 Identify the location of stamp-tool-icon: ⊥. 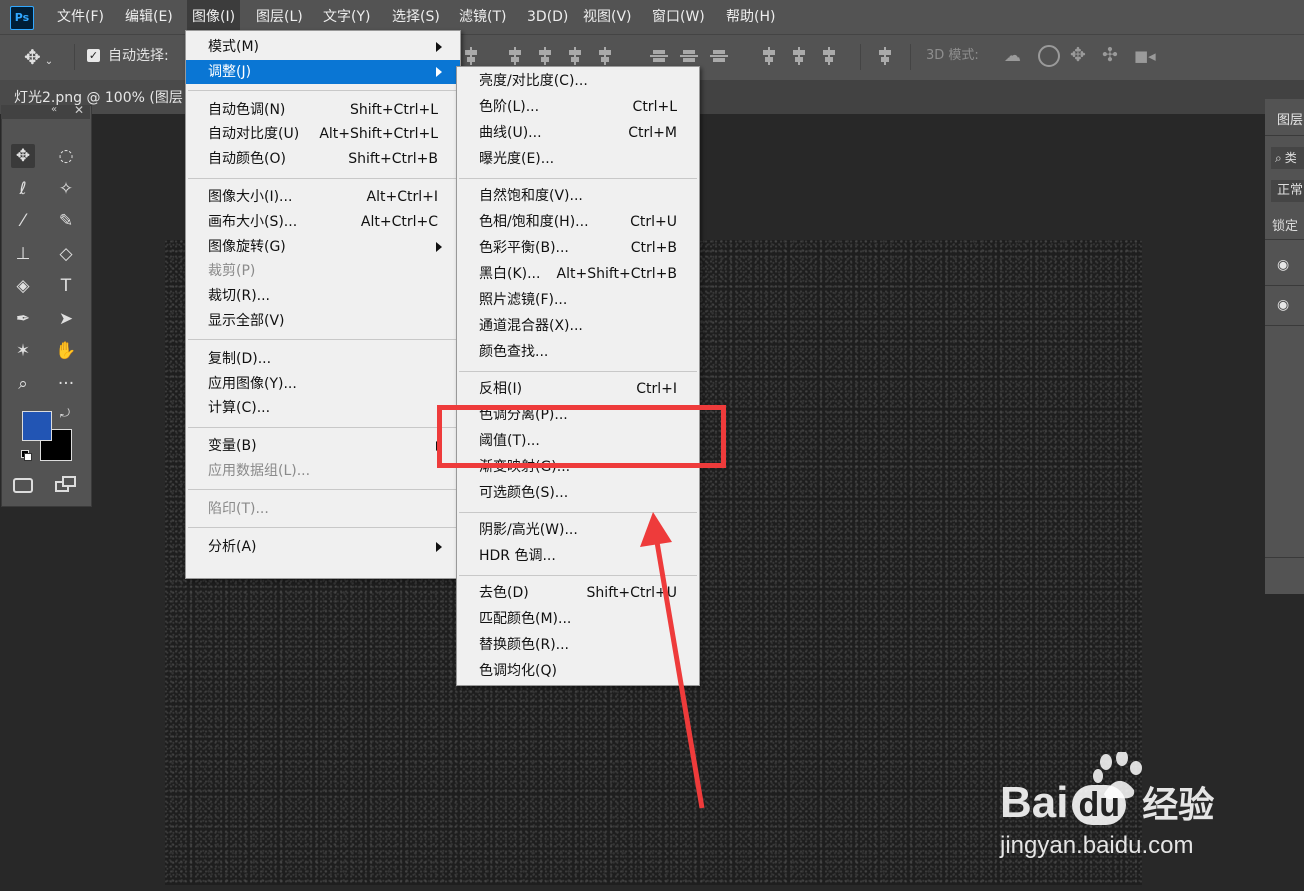
(23, 254).